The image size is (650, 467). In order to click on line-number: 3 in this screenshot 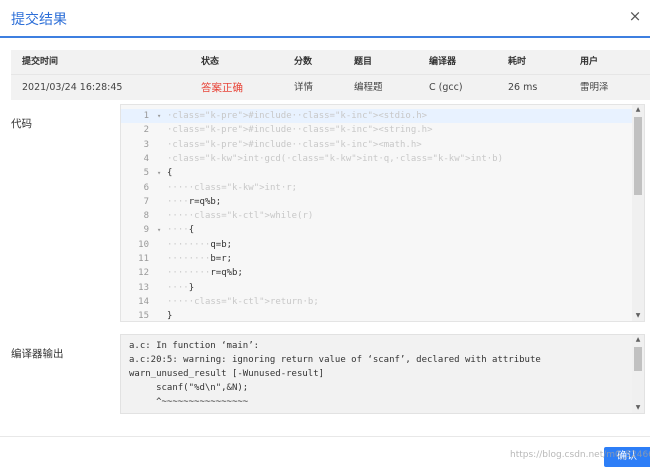, I will do `click(146, 144)`.